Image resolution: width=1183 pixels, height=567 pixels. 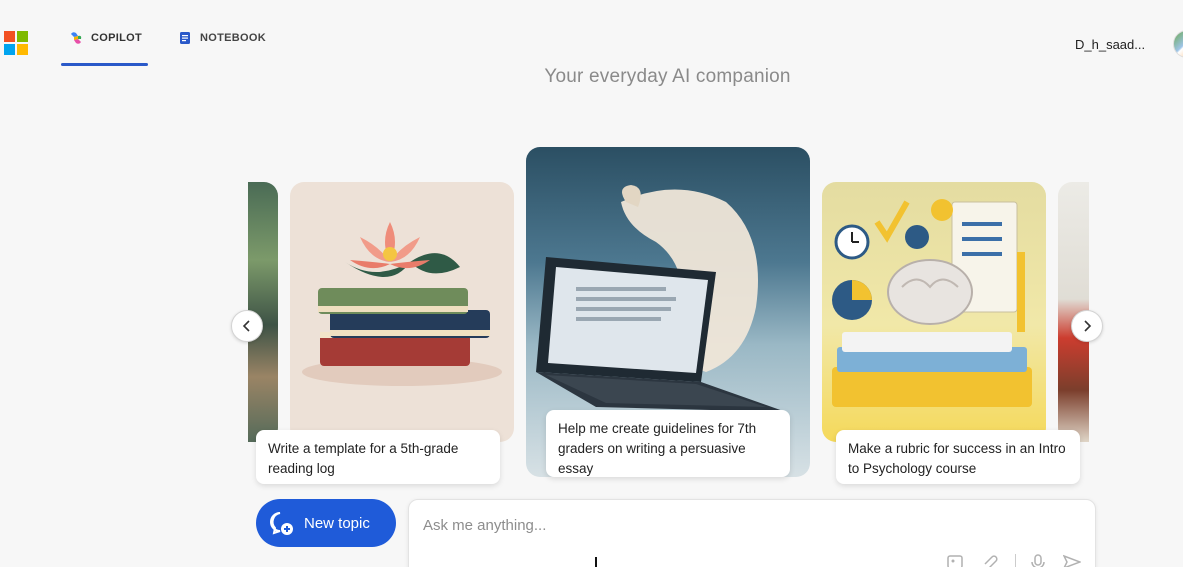 I want to click on tab-notebook-label: NOTEBOOK, so click(x=233, y=38).